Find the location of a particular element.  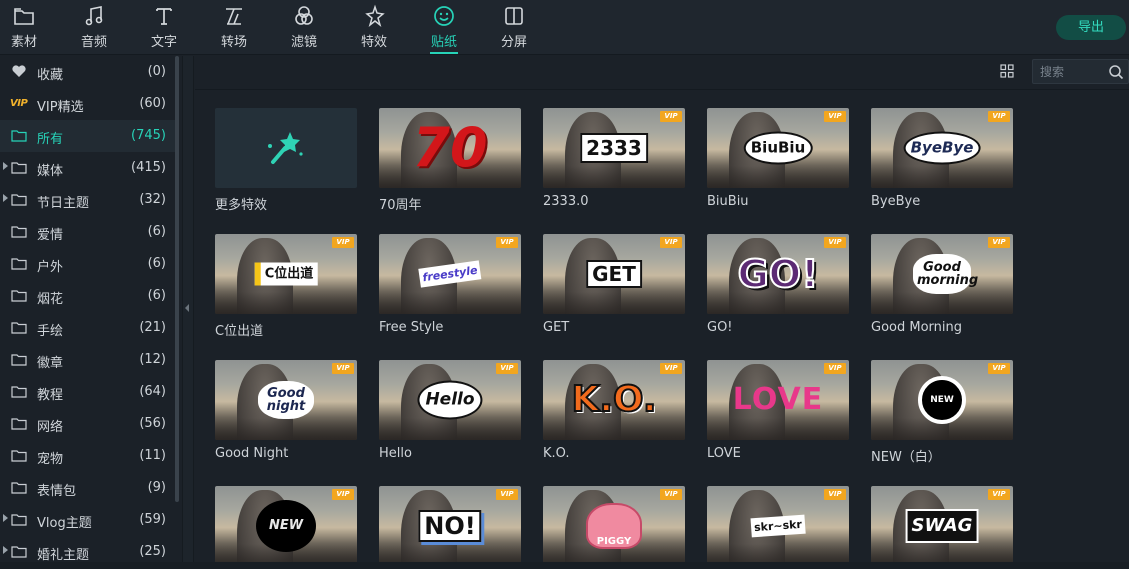

tab-split-screen: 分屏 is located at coordinates (514, 27).